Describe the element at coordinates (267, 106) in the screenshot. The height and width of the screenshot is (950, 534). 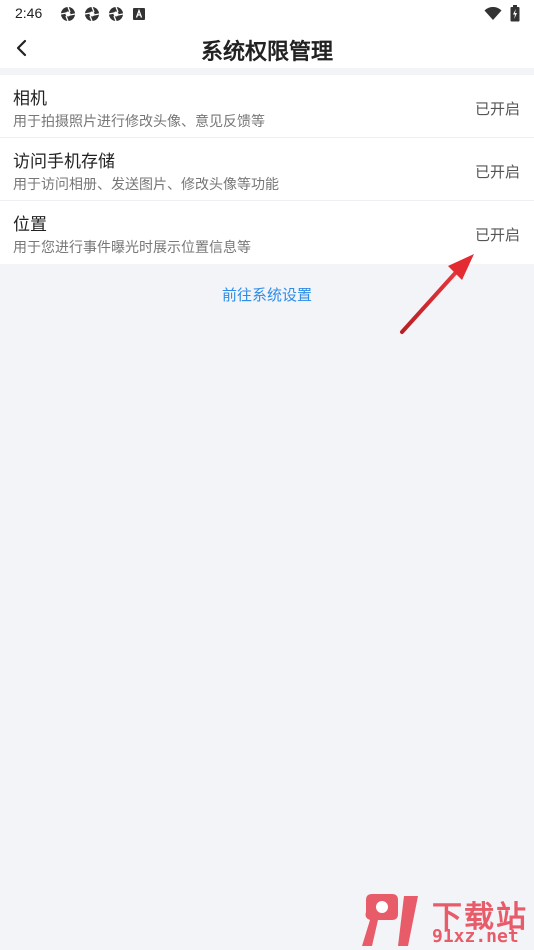
I see `permission-item-camera: 相机 用于拍摄照片进行修改头像、意见反馈等 已开启` at that location.